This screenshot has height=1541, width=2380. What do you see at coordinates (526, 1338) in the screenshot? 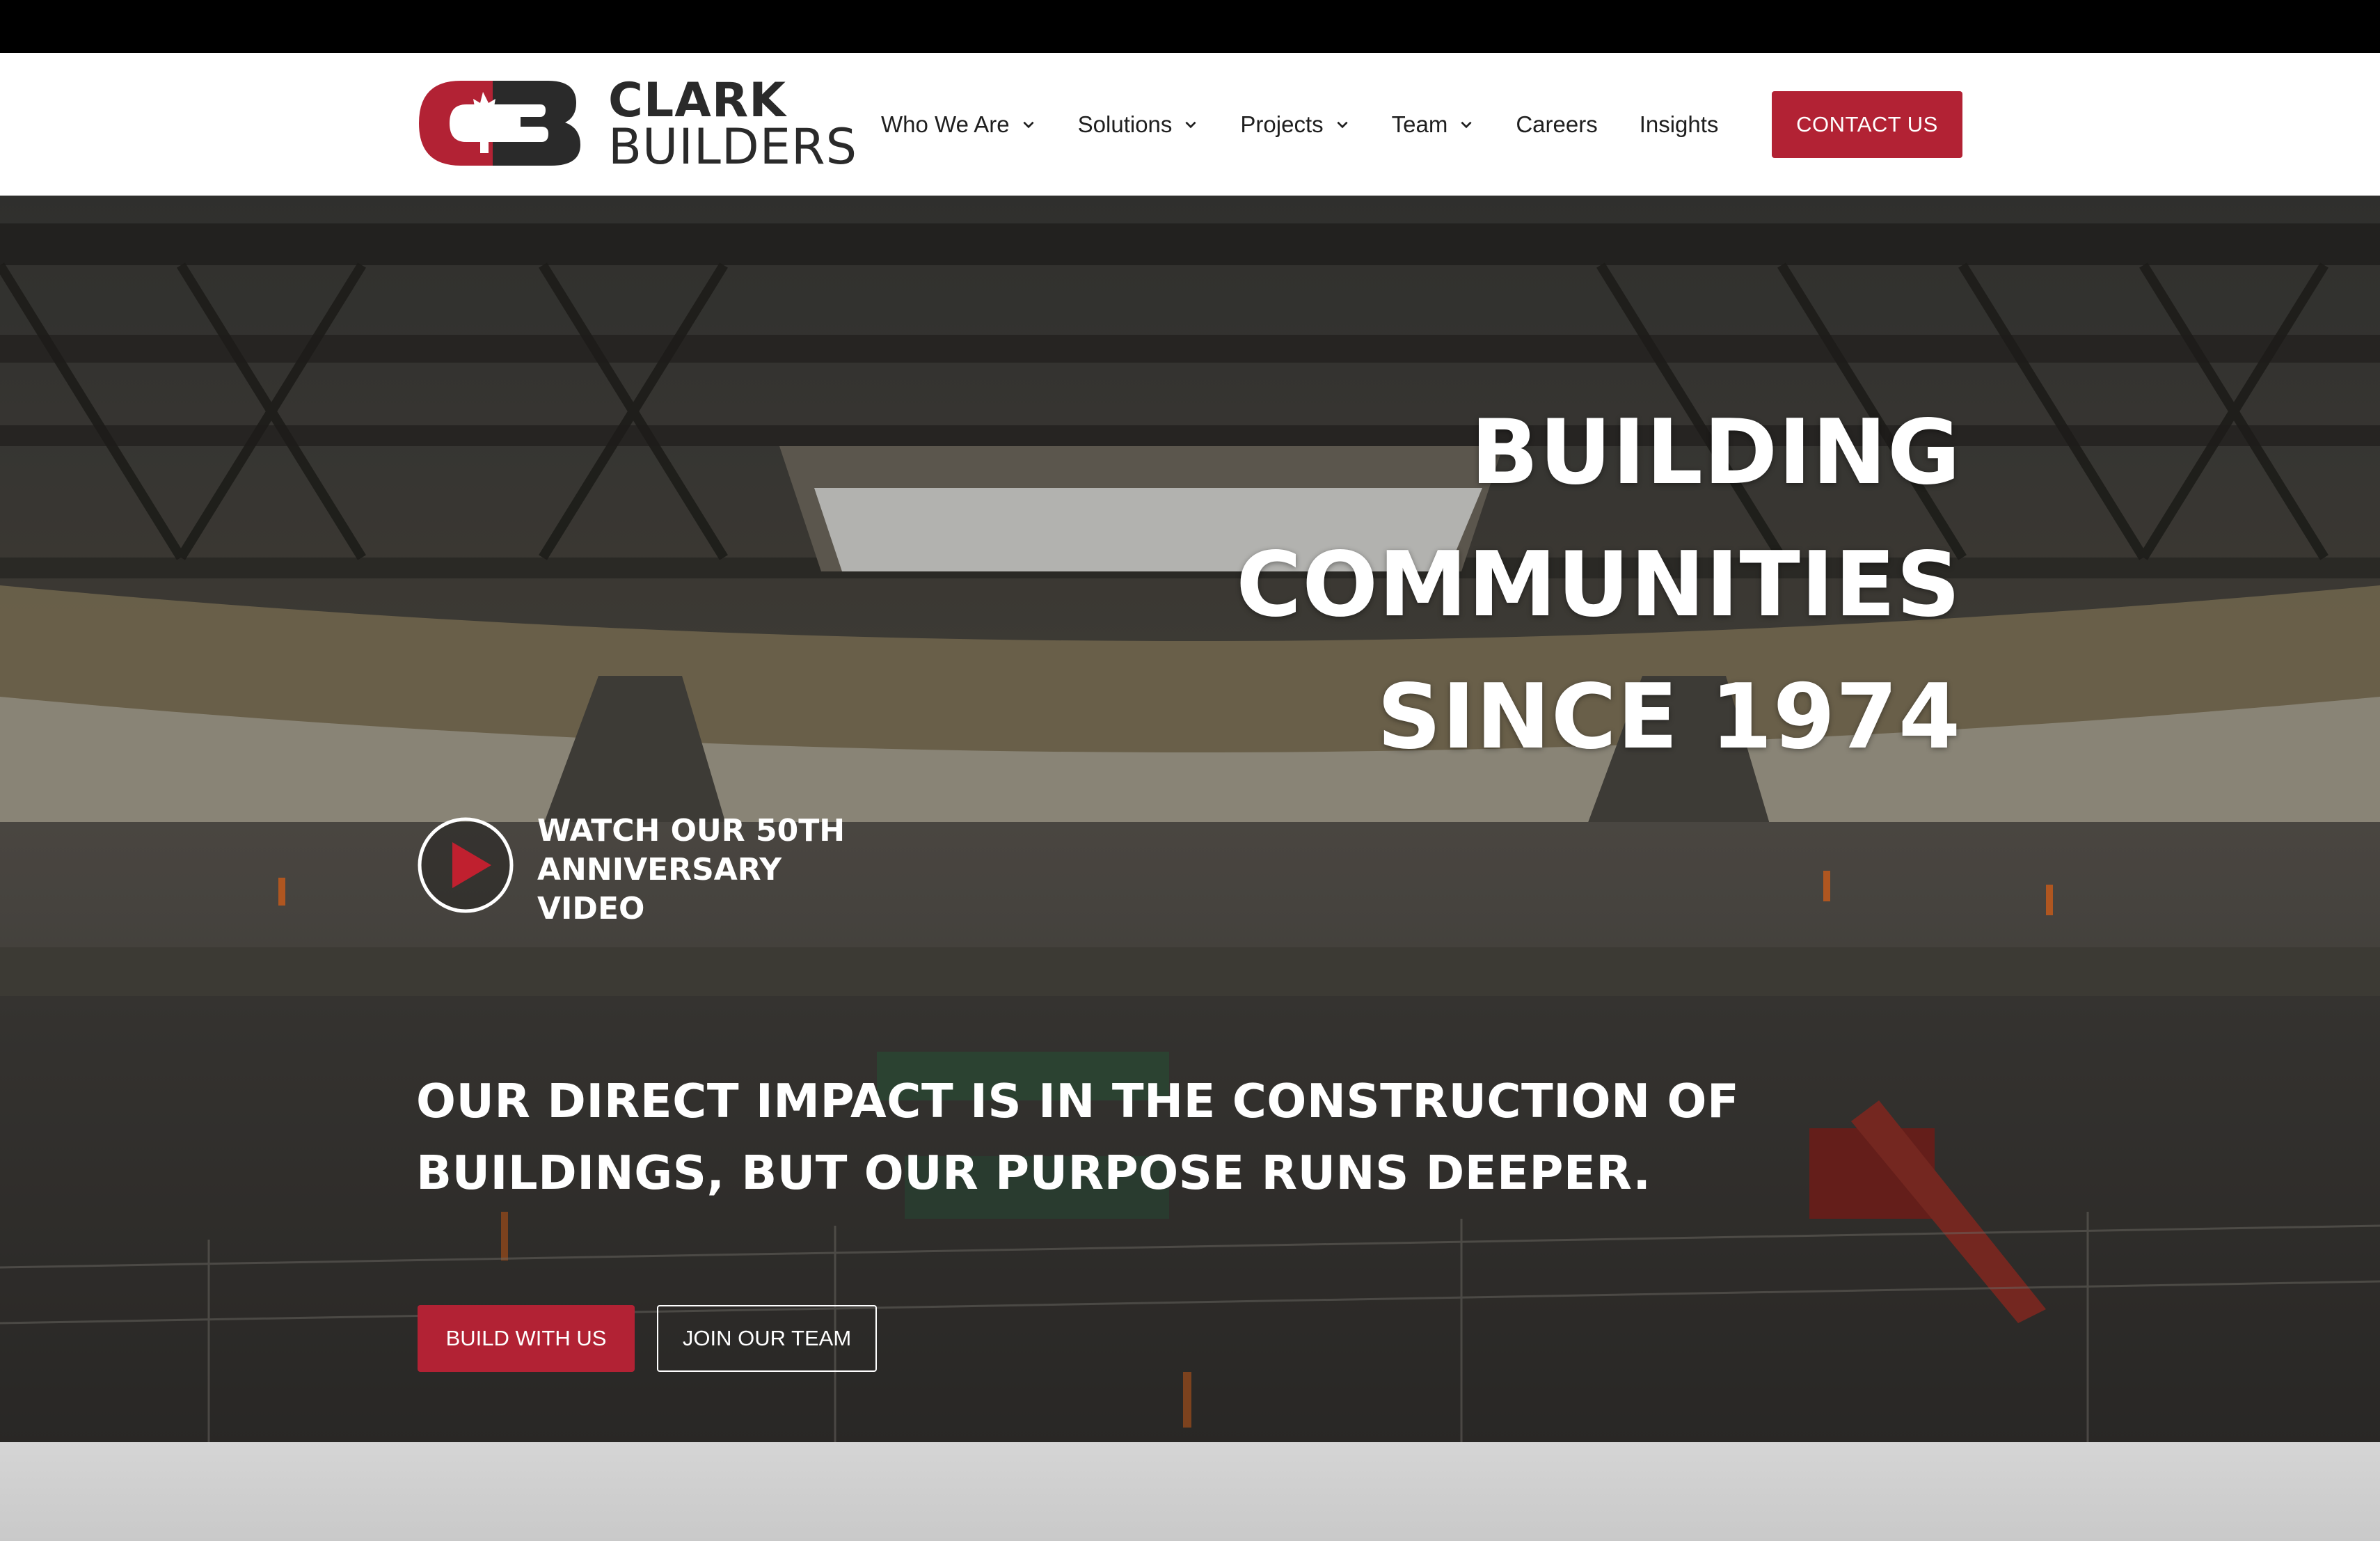
I see `build-with-us-button: BUILD WITH US` at bounding box center [526, 1338].